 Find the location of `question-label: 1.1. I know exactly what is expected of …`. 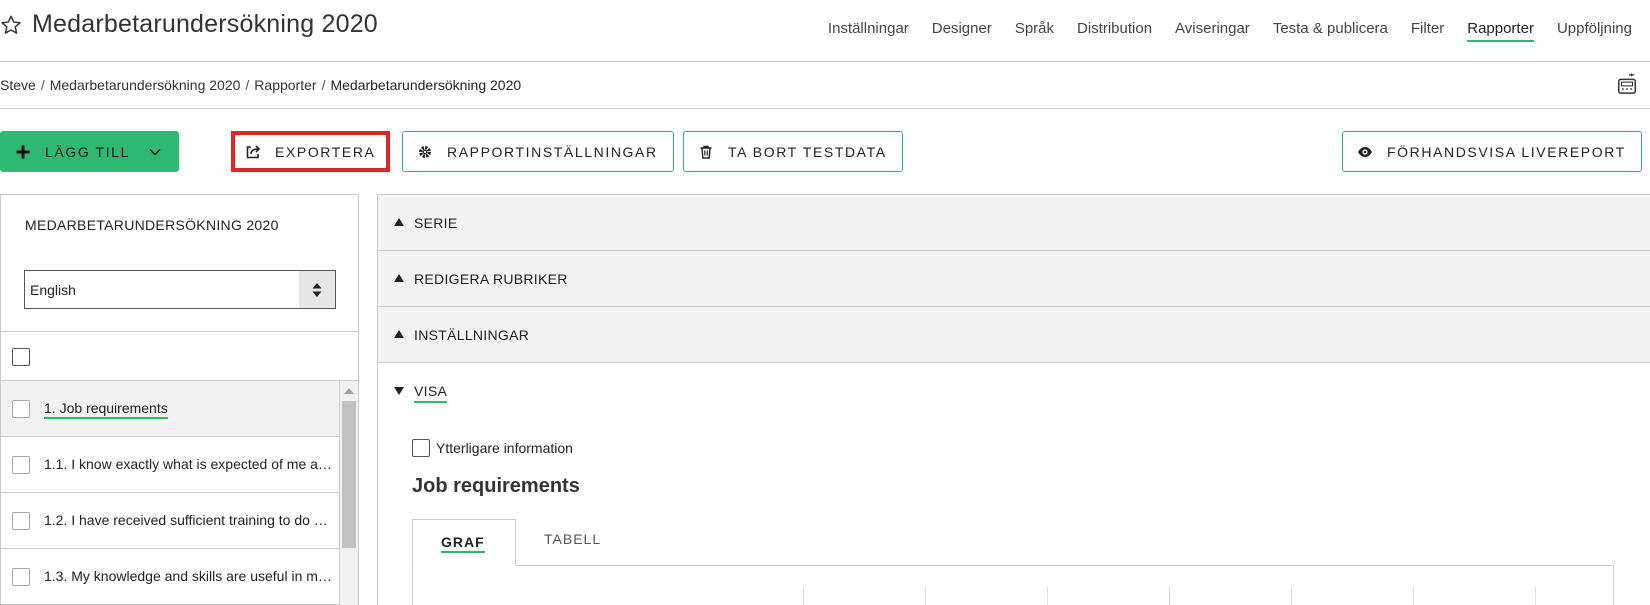

question-label: 1.1. I know exactly what is expected of … is located at coordinates (189, 464).